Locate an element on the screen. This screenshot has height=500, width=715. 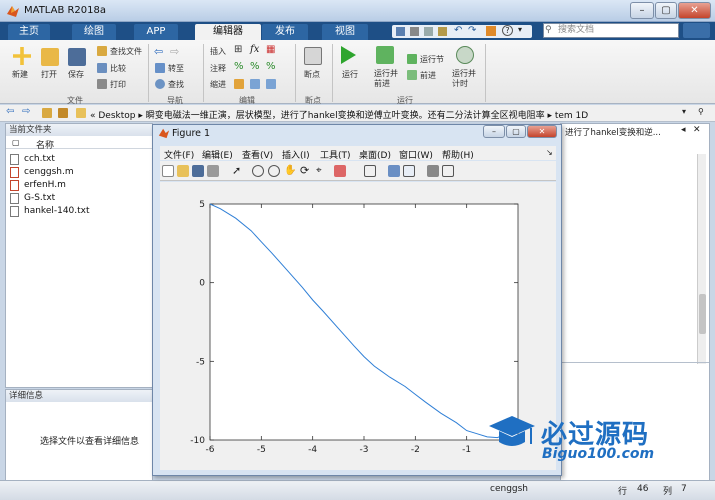
open-button-label: 打开 is located at coordinates (49, 74).